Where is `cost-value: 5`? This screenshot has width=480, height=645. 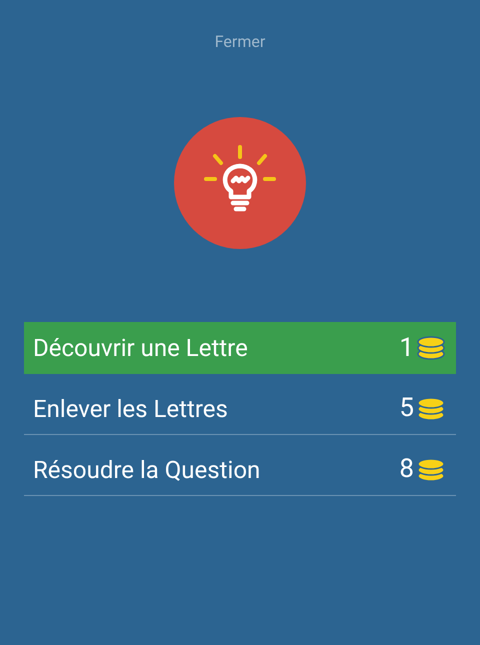
cost-value: 5 is located at coordinates (406, 408).